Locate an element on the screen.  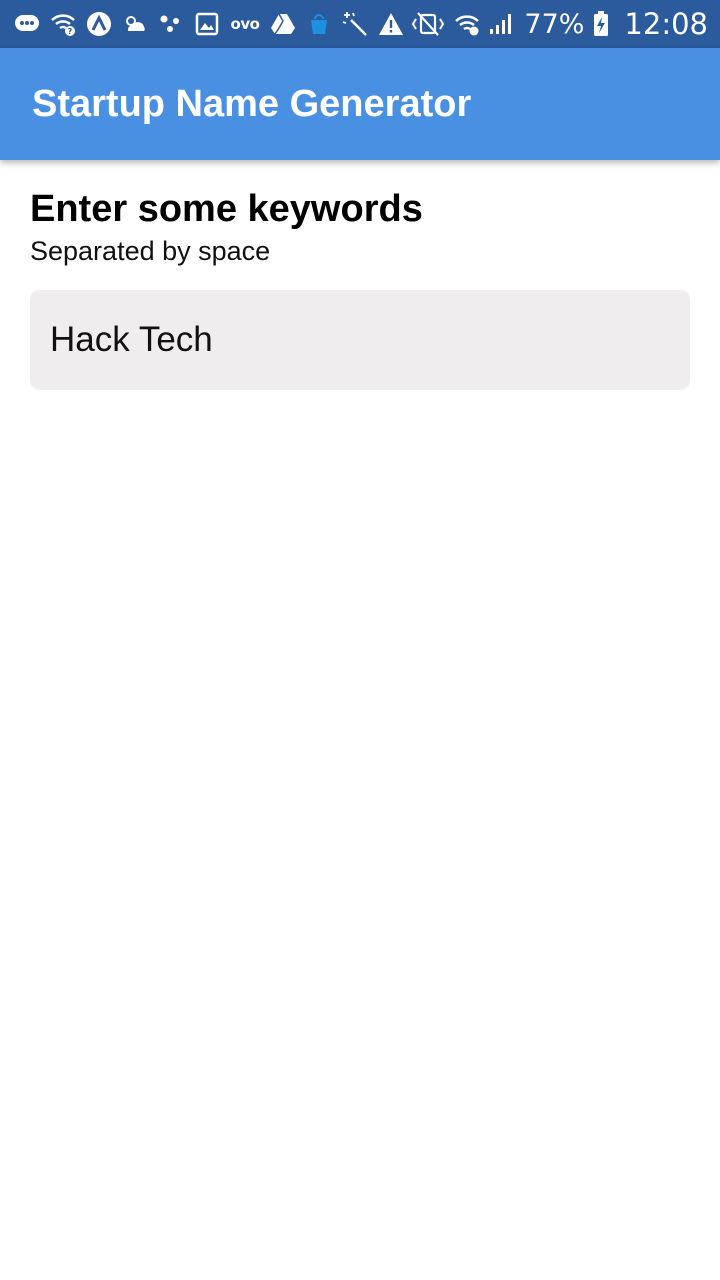
wifi-icon is located at coordinates (467, 24).